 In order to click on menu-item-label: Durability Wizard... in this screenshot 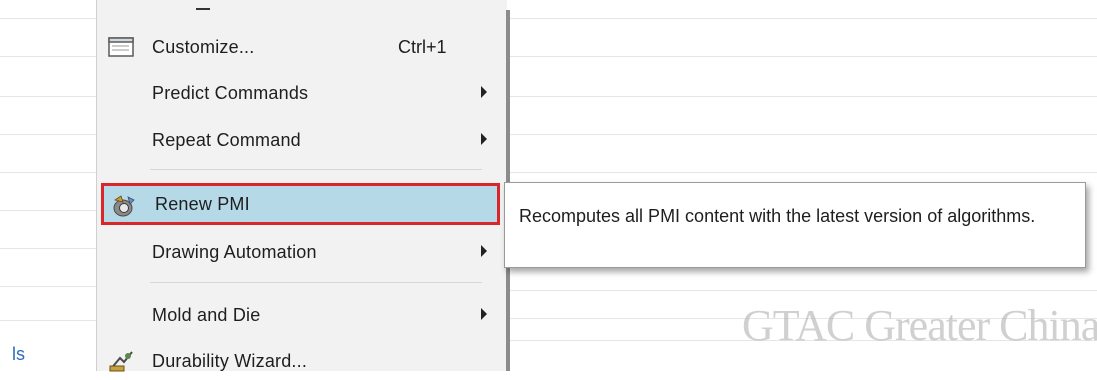, I will do `click(230, 361)`.